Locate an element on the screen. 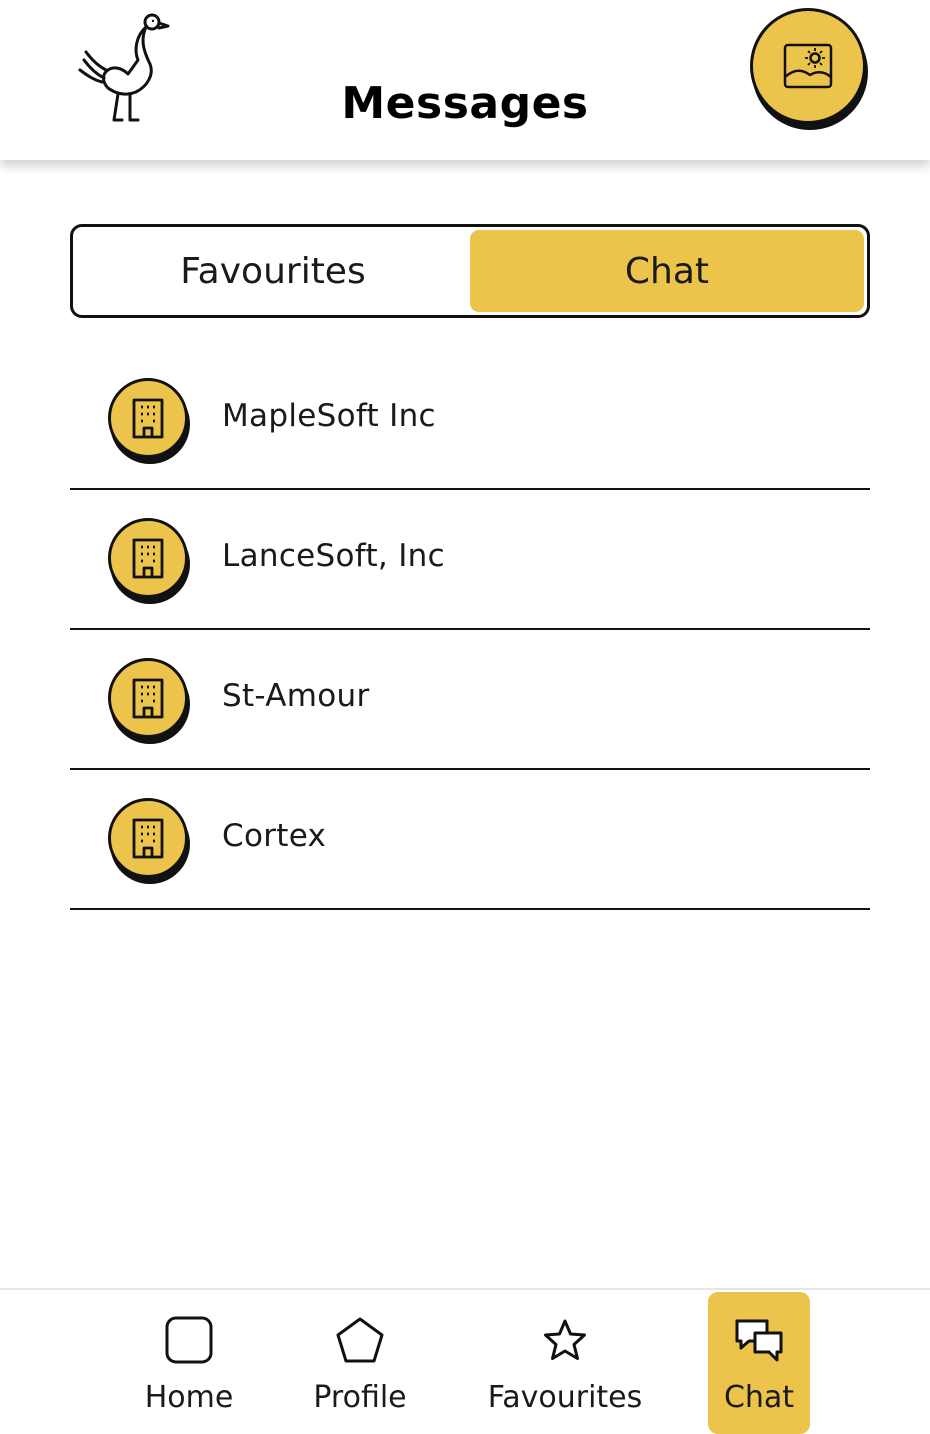  nav-chat: Chat is located at coordinates (759, 1363).